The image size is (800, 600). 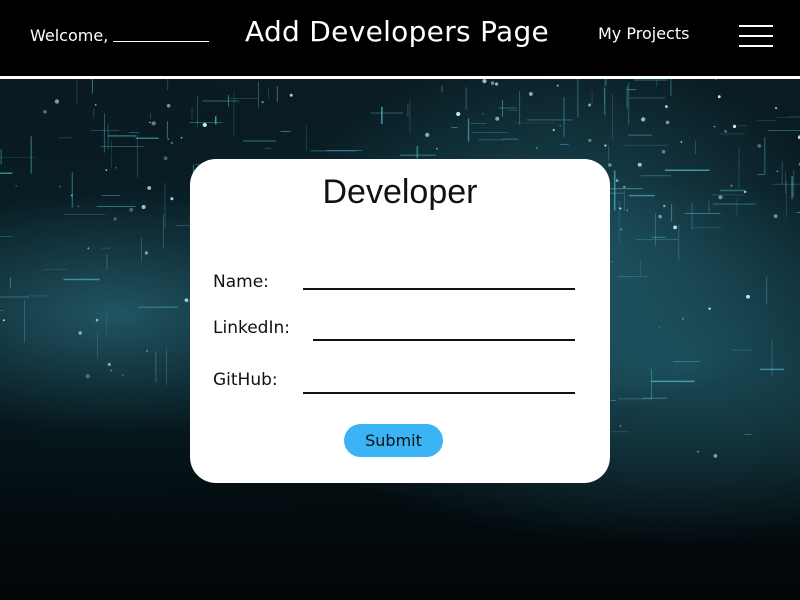 What do you see at coordinates (245, 380) in the screenshot?
I see `github-label: GitHub:` at bounding box center [245, 380].